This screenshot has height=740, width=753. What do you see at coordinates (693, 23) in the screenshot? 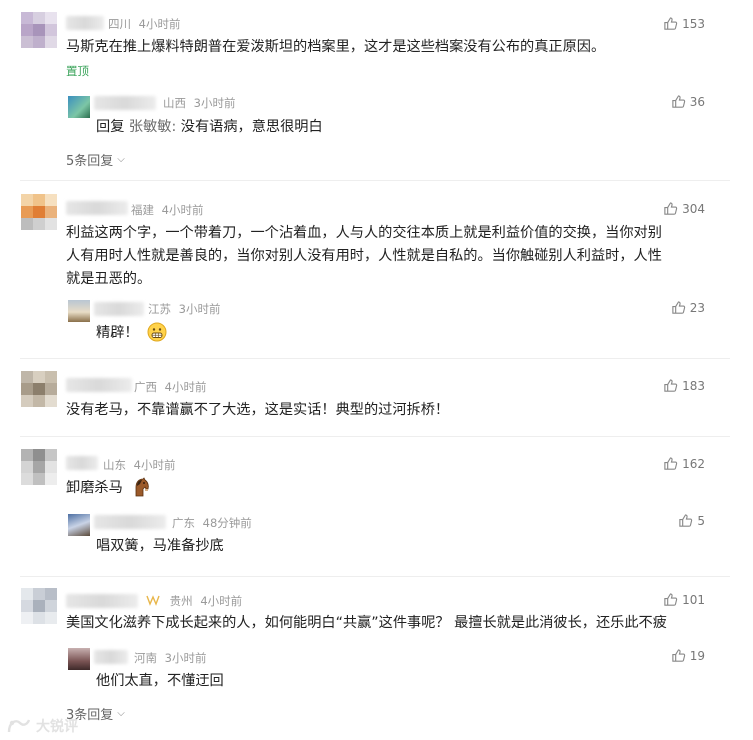
I see `like-count: 153` at bounding box center [693, 23].